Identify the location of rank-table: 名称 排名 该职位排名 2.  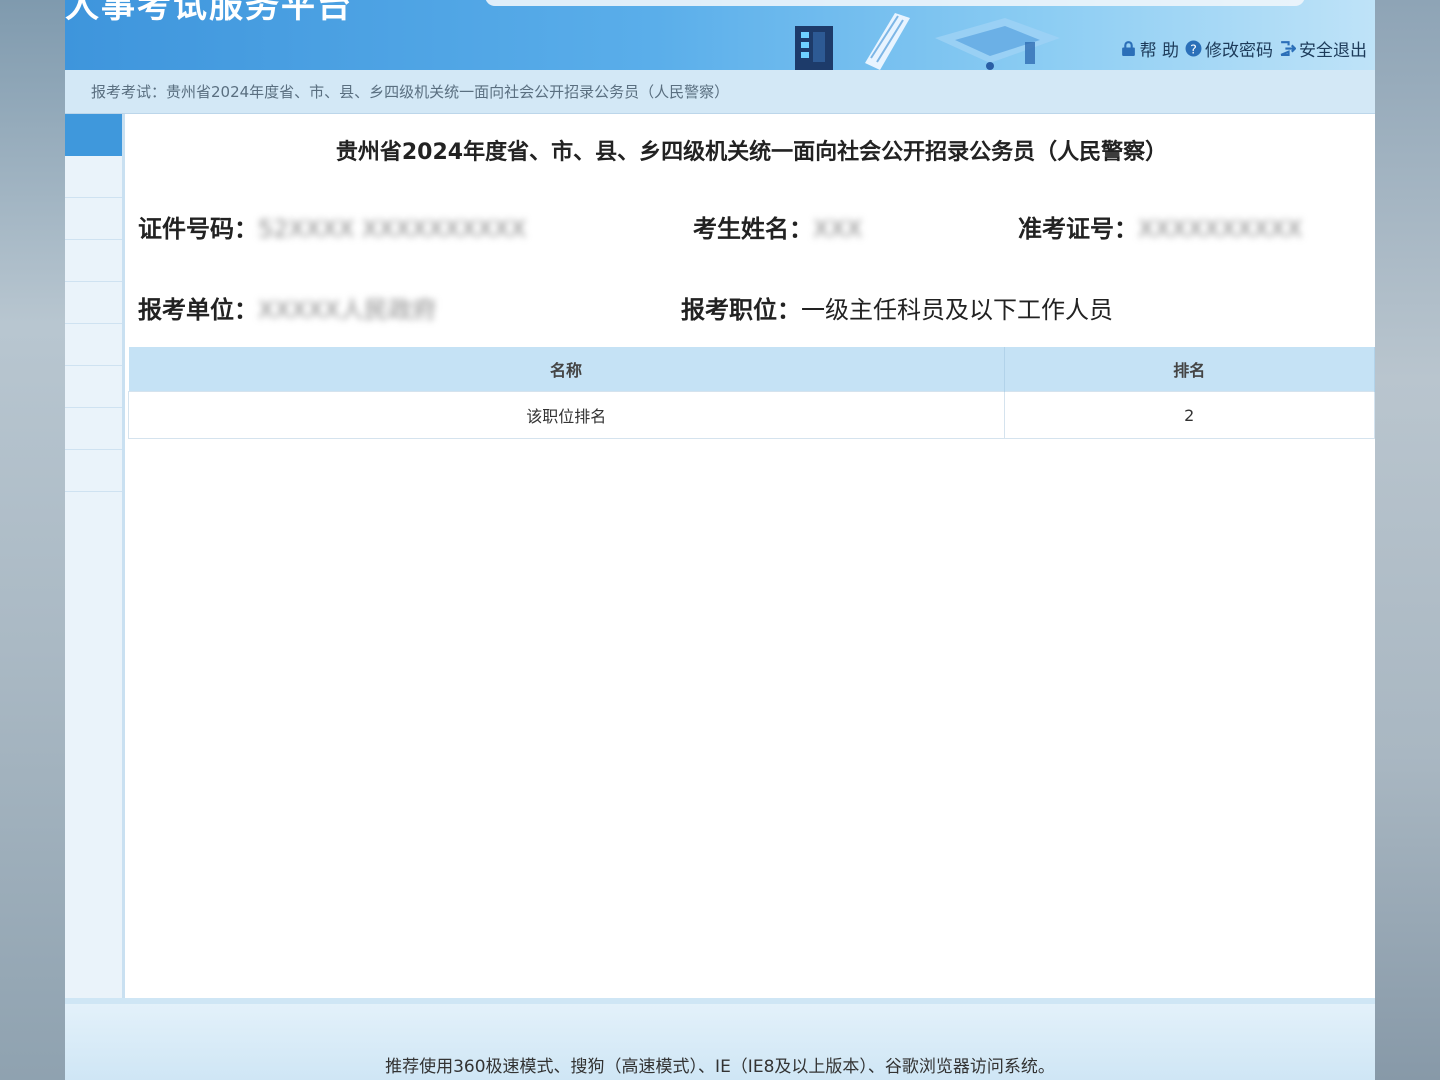
(751, 393).